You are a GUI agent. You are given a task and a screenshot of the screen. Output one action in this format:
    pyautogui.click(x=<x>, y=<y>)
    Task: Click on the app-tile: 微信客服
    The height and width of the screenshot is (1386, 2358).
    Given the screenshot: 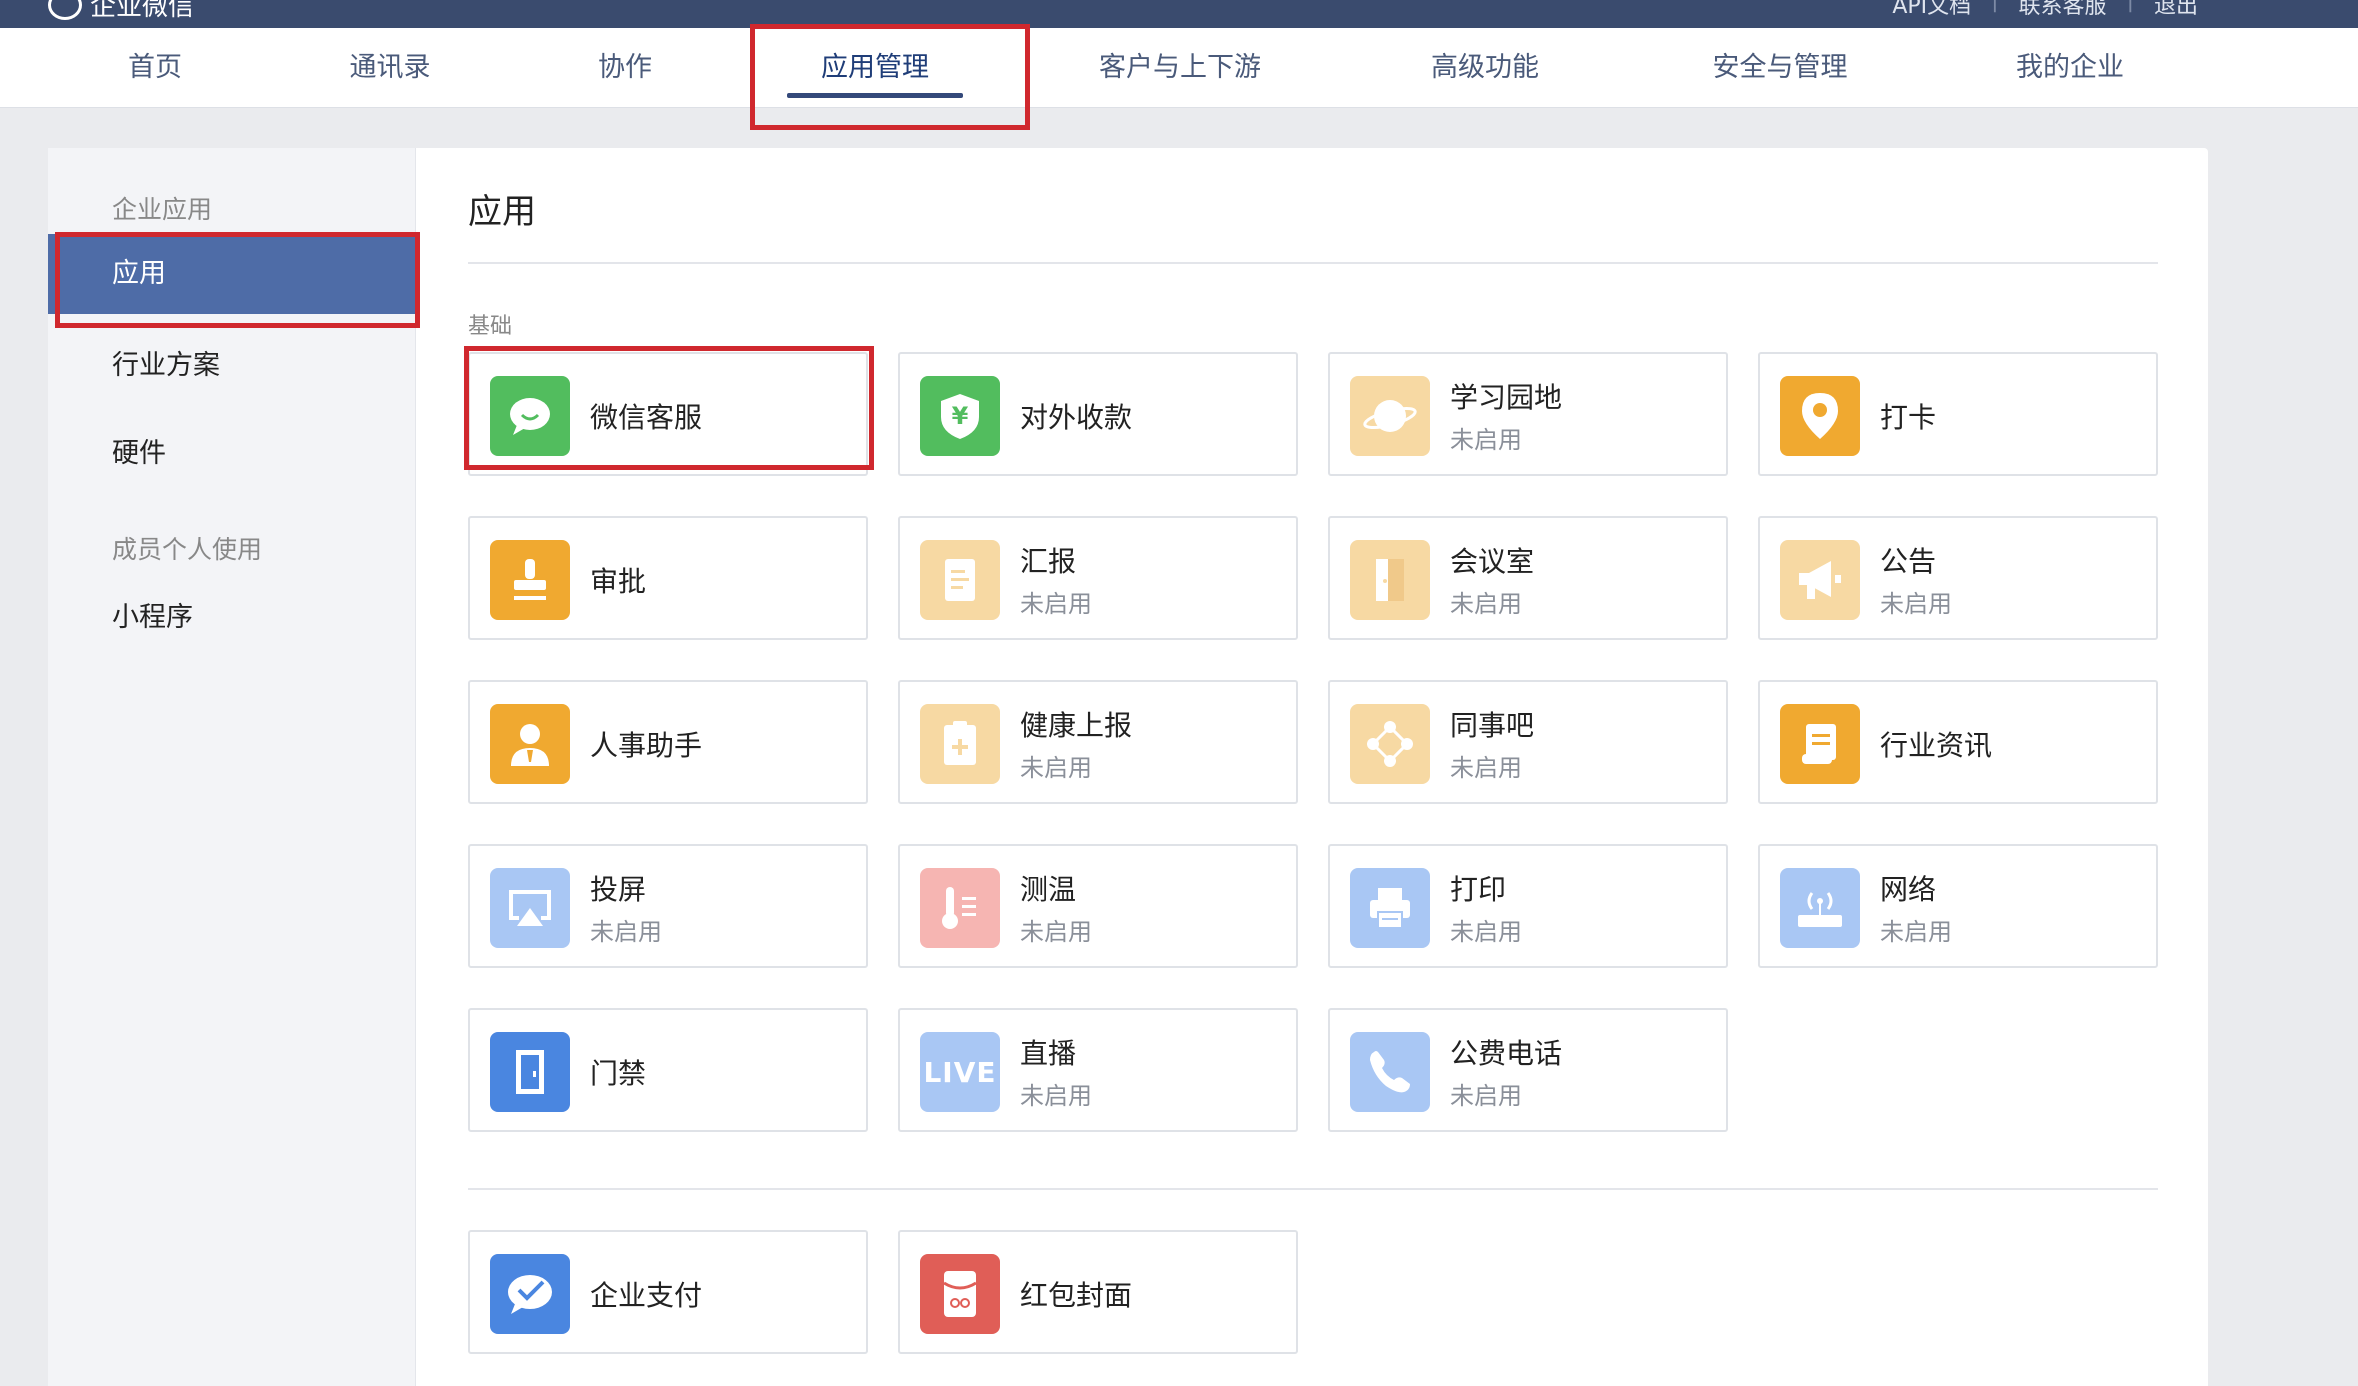 What is the action you would take?
    pyautogui.click(x=668, y=414)
    